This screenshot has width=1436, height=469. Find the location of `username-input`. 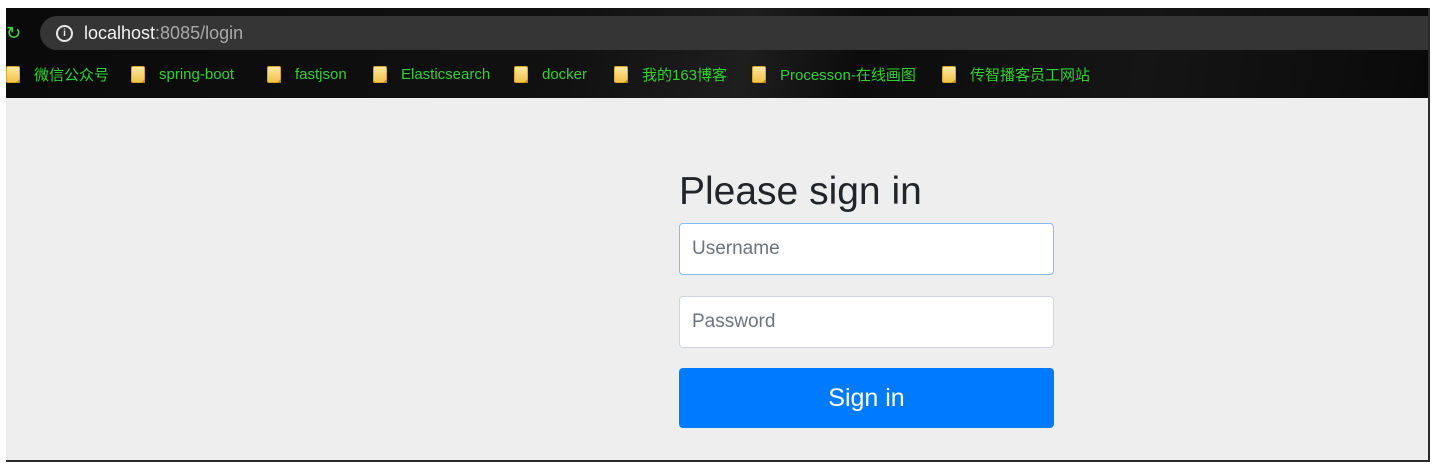

username-input is located at coordinates (866, 249).